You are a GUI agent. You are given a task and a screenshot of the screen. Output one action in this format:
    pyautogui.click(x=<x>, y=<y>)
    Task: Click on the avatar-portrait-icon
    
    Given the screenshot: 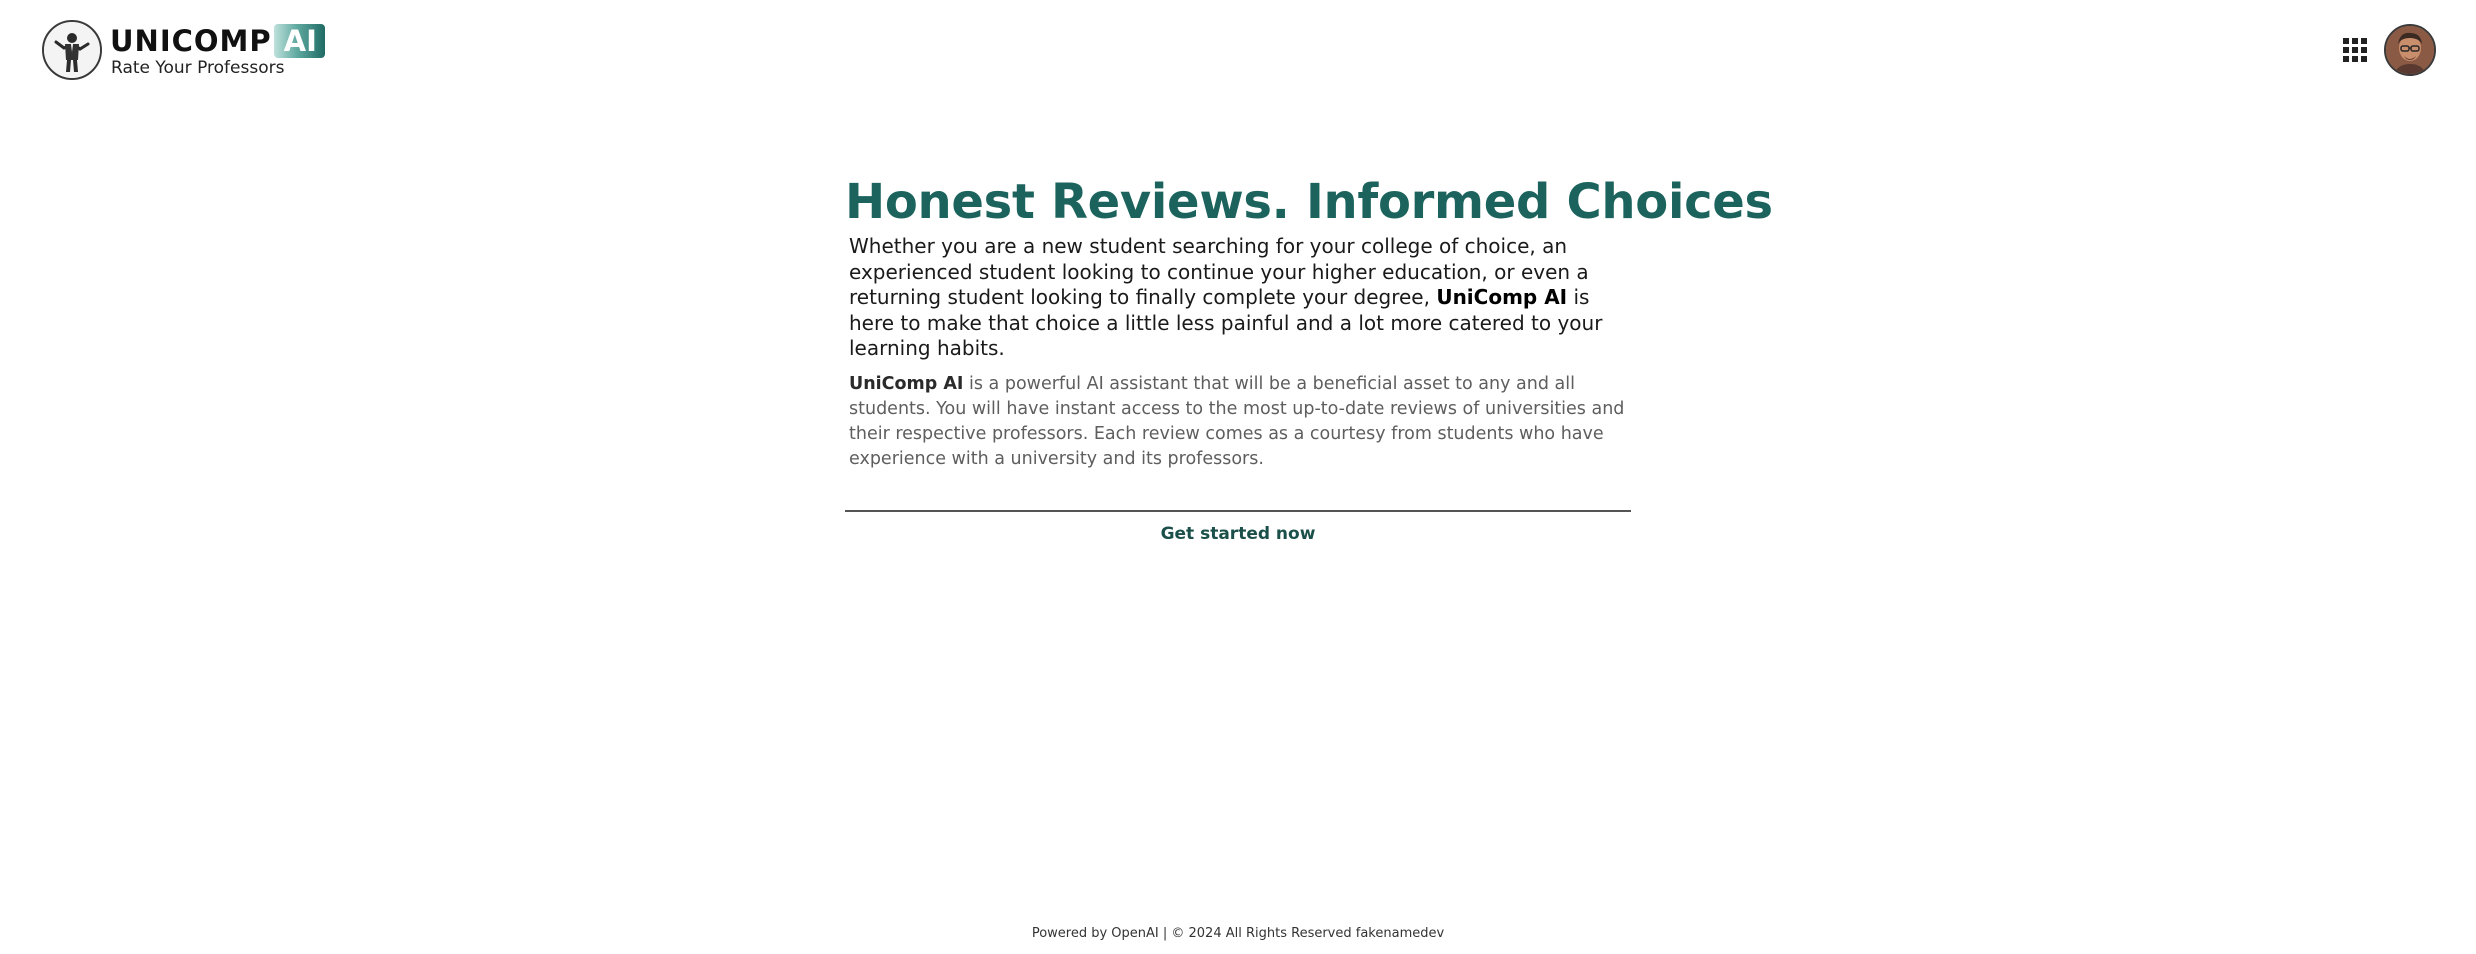 What is the action you would take?
    pyautogui.click(x=2410, y=50)
    